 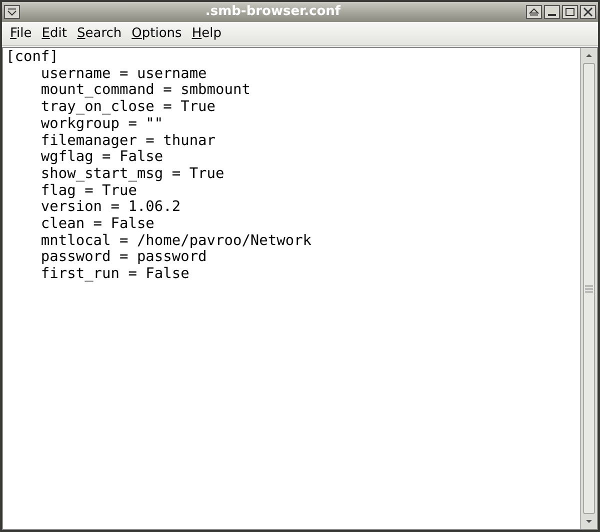 I want to click on close-icon, so click(x=588, y=12).